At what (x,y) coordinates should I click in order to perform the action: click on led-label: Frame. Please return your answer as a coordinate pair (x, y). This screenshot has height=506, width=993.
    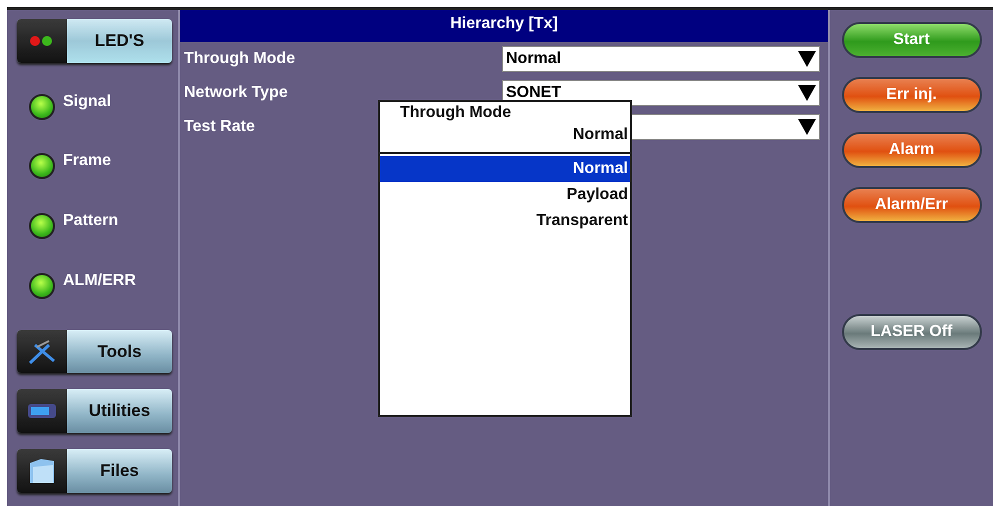
    Looking at the image, I should click on (87, 161).